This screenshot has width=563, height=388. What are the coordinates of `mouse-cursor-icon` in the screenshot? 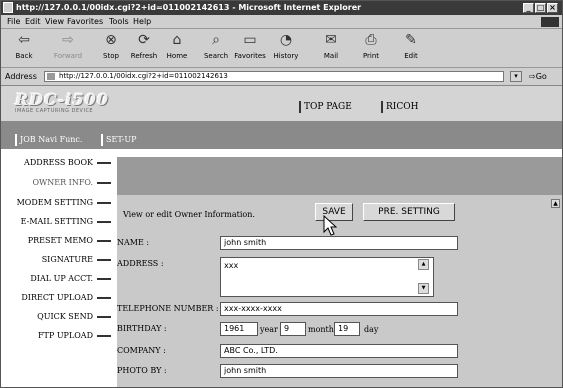 It's located at (330, 225).